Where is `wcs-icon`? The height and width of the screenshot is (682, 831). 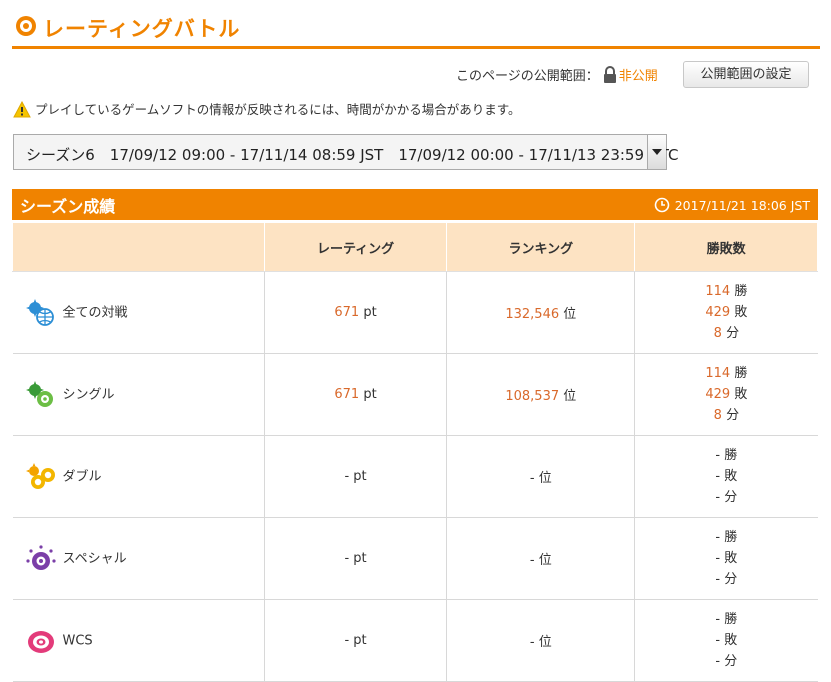
wcs-icon is located at coordinates (41, 641).